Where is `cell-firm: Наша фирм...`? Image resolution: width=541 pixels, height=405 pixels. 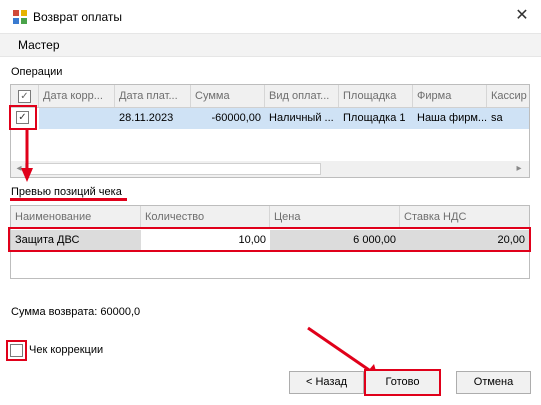 cell-firm: Наша фирм... is located at coordinates (452, 118).